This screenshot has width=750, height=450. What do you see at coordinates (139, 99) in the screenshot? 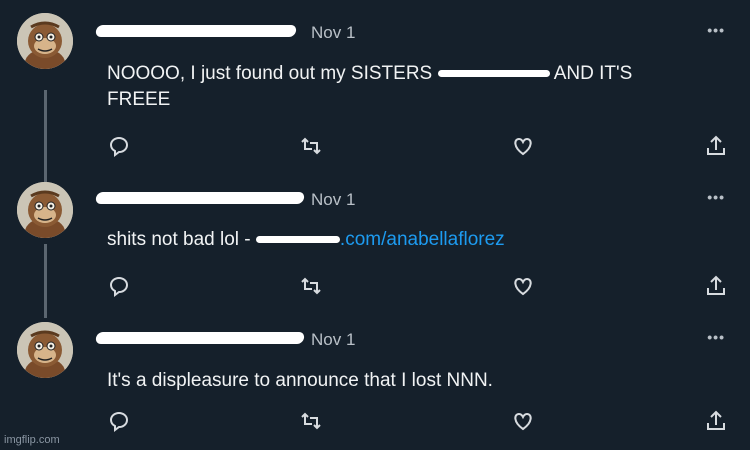
I see `tweet-text-line: FREEE` at bounding box center [139, 99].